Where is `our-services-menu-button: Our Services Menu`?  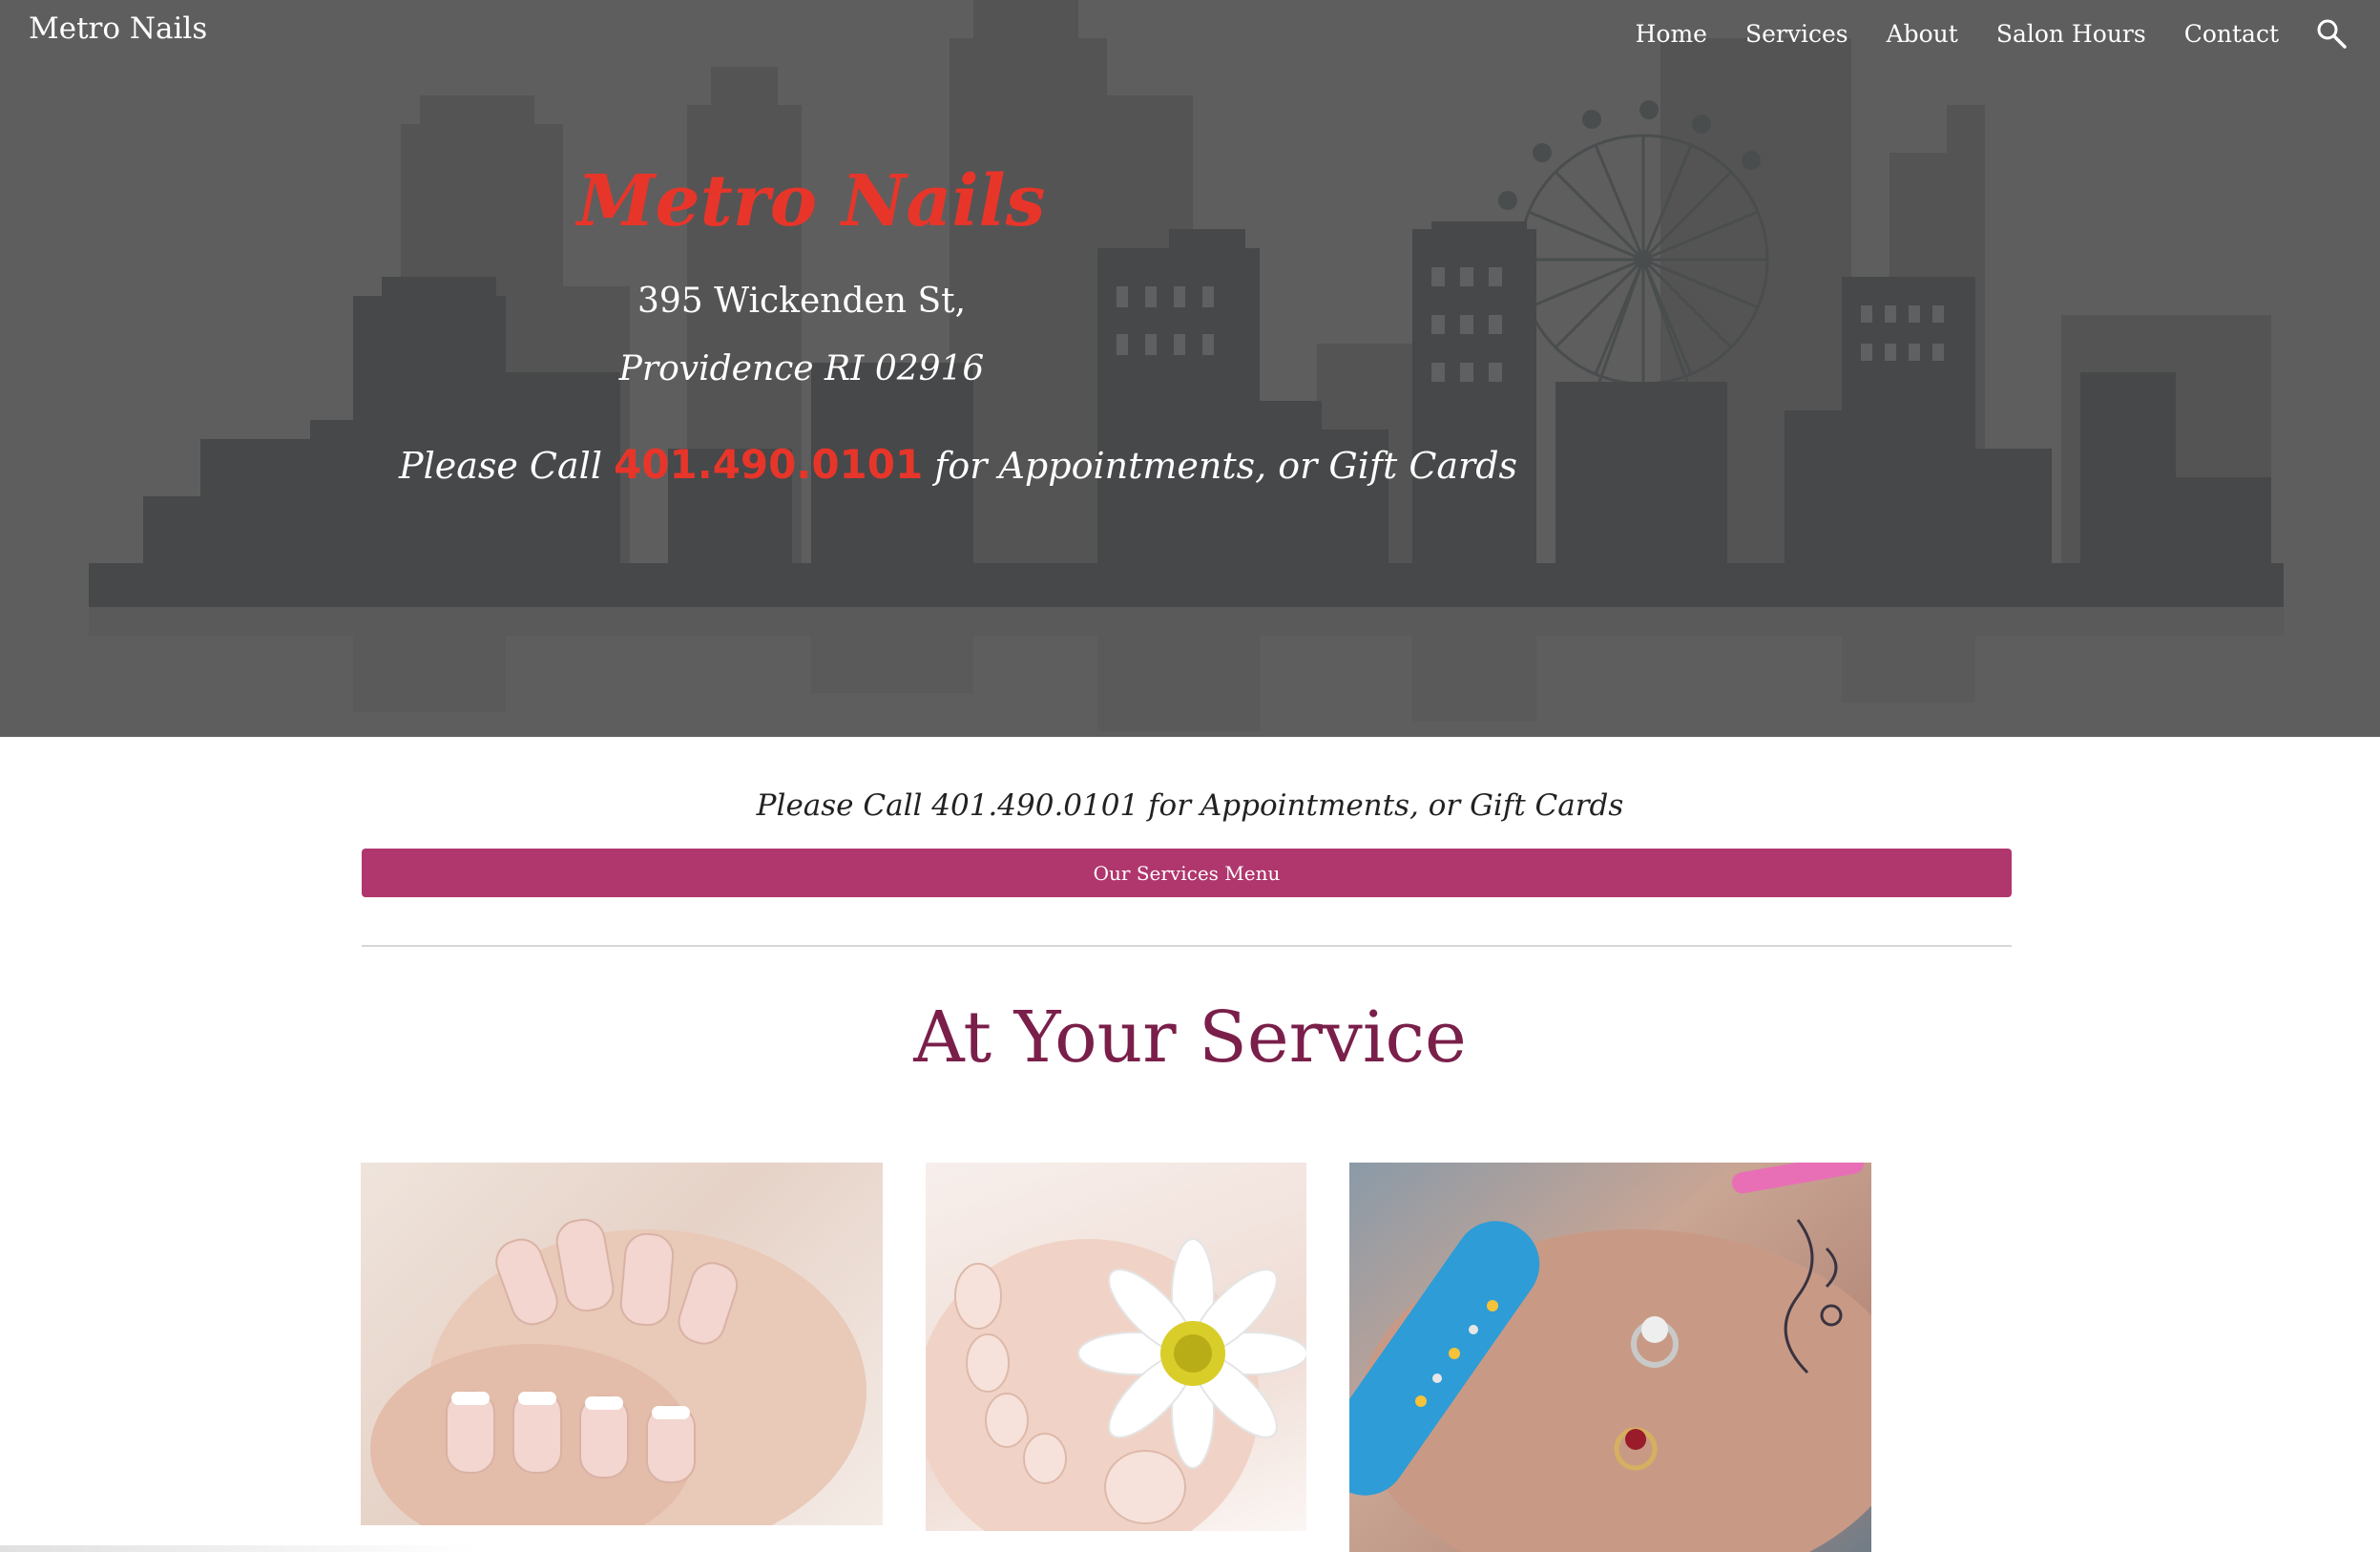 our-services-menu-button: Our Services Menu is located at coordinates (1187, 873).